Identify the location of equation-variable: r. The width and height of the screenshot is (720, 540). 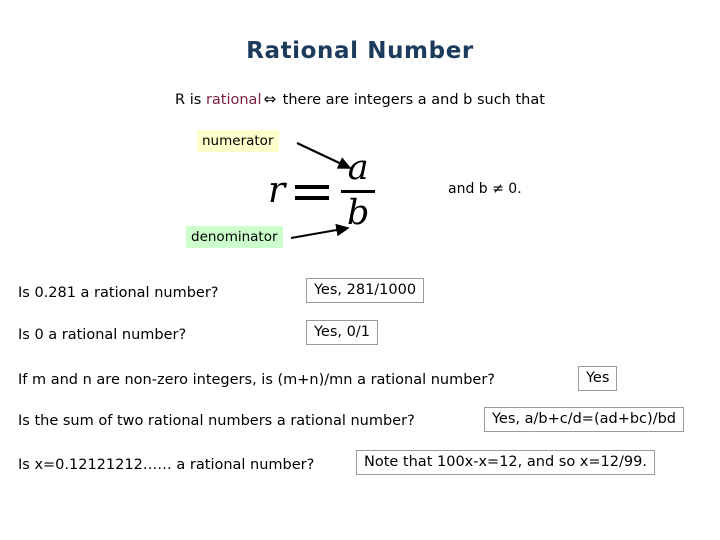
(277, 190).